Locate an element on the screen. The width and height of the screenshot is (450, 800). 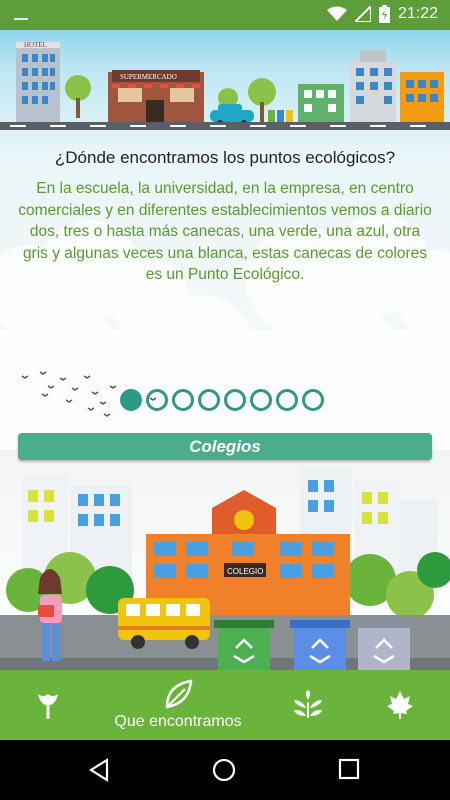
tulip-icon is located at coordinates (48, 706).